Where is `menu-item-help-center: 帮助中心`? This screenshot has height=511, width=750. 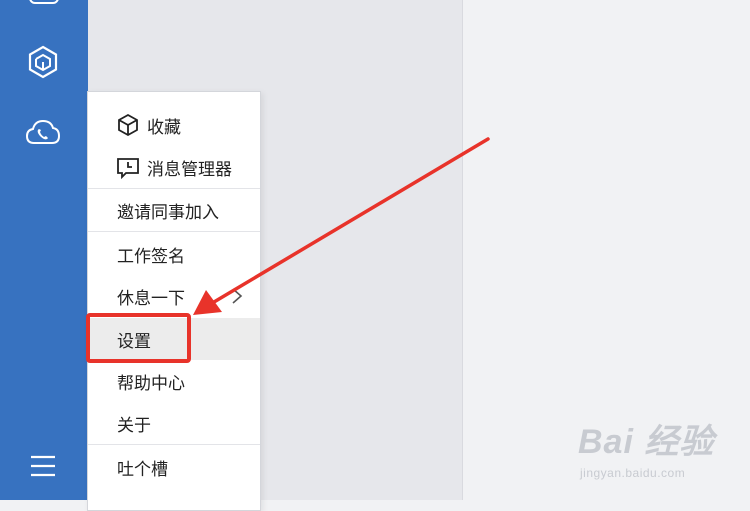 menu-item-help-center: 帮助中心 is located at coordinates (174, 381).